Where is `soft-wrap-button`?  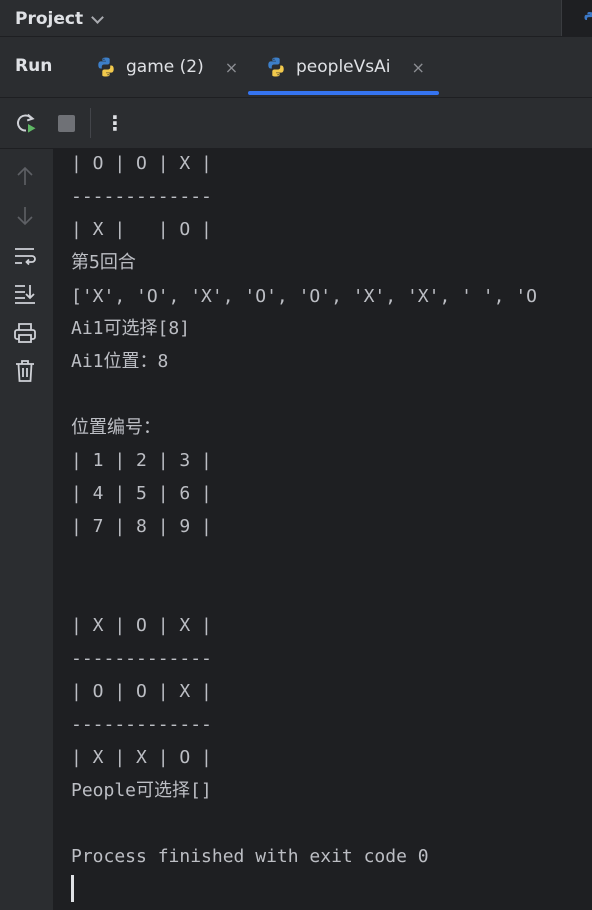
soft-wrap-button is located at coordinates (25, 256).